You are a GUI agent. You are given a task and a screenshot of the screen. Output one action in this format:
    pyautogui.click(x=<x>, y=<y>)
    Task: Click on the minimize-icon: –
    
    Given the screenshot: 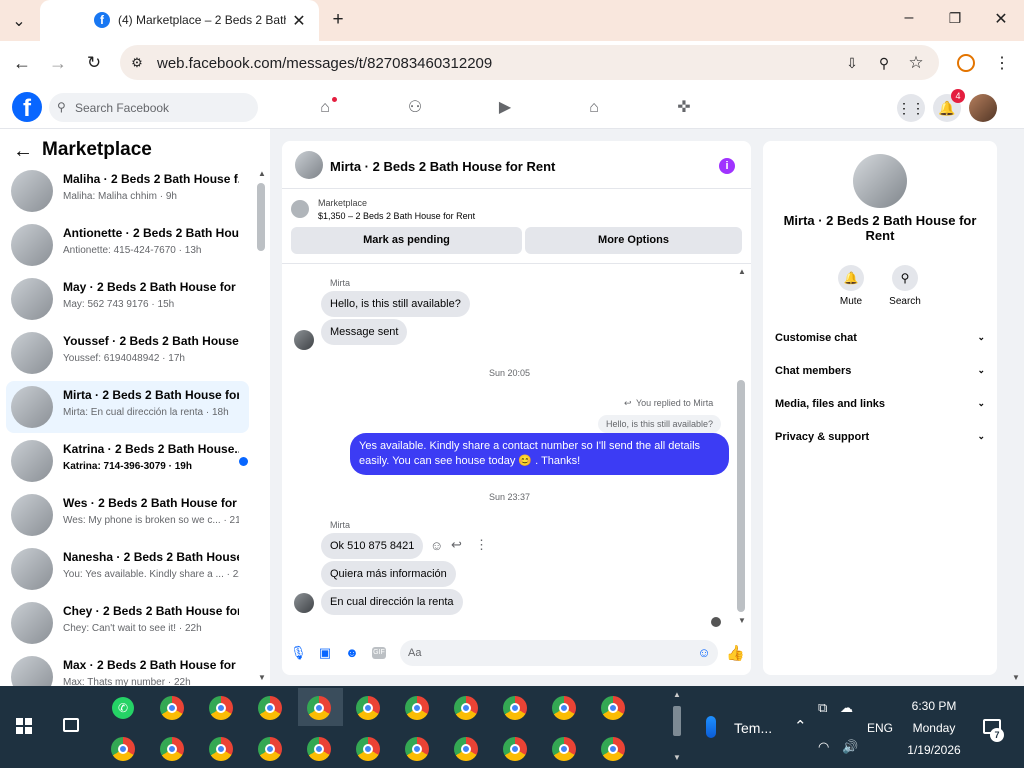 What is the action you would take?
    pyautogui.click(x=909, y=18)
    